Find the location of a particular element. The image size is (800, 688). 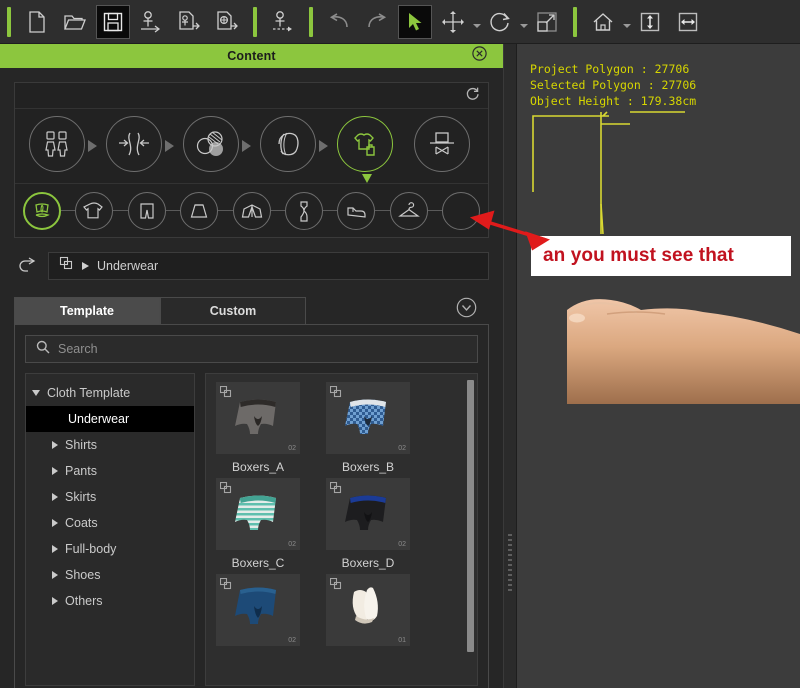

tree-node-shirts: Shirts is located at coordinates (110, 445).